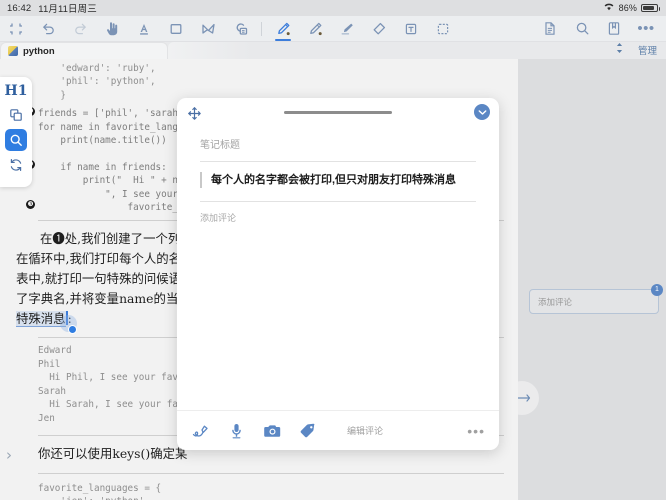  I want to click on note-quote-bar, so click(201, 180).